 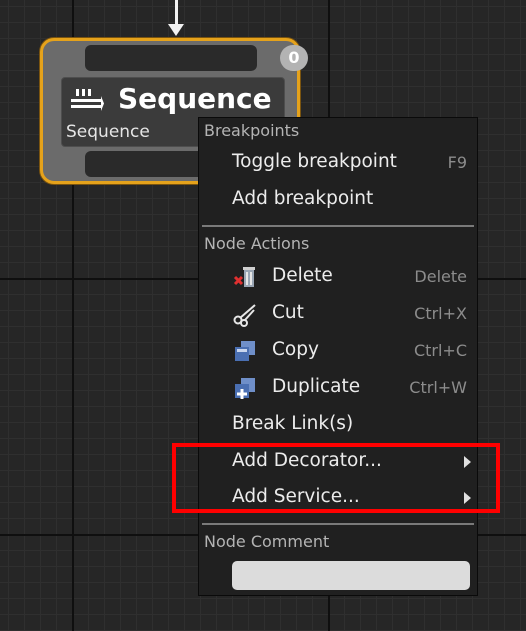 I want to click on section-node-comment: Node Comment, so click(x=267, y=541).